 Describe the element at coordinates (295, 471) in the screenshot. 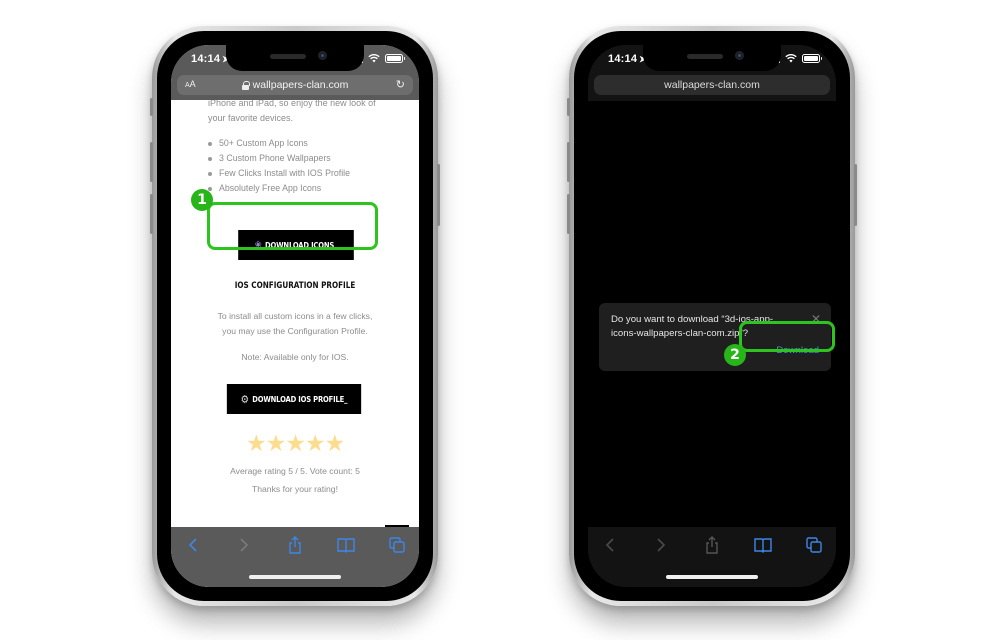

I see `rating-summary: Average rating 5 / 5. Vote count: 5` at that location.